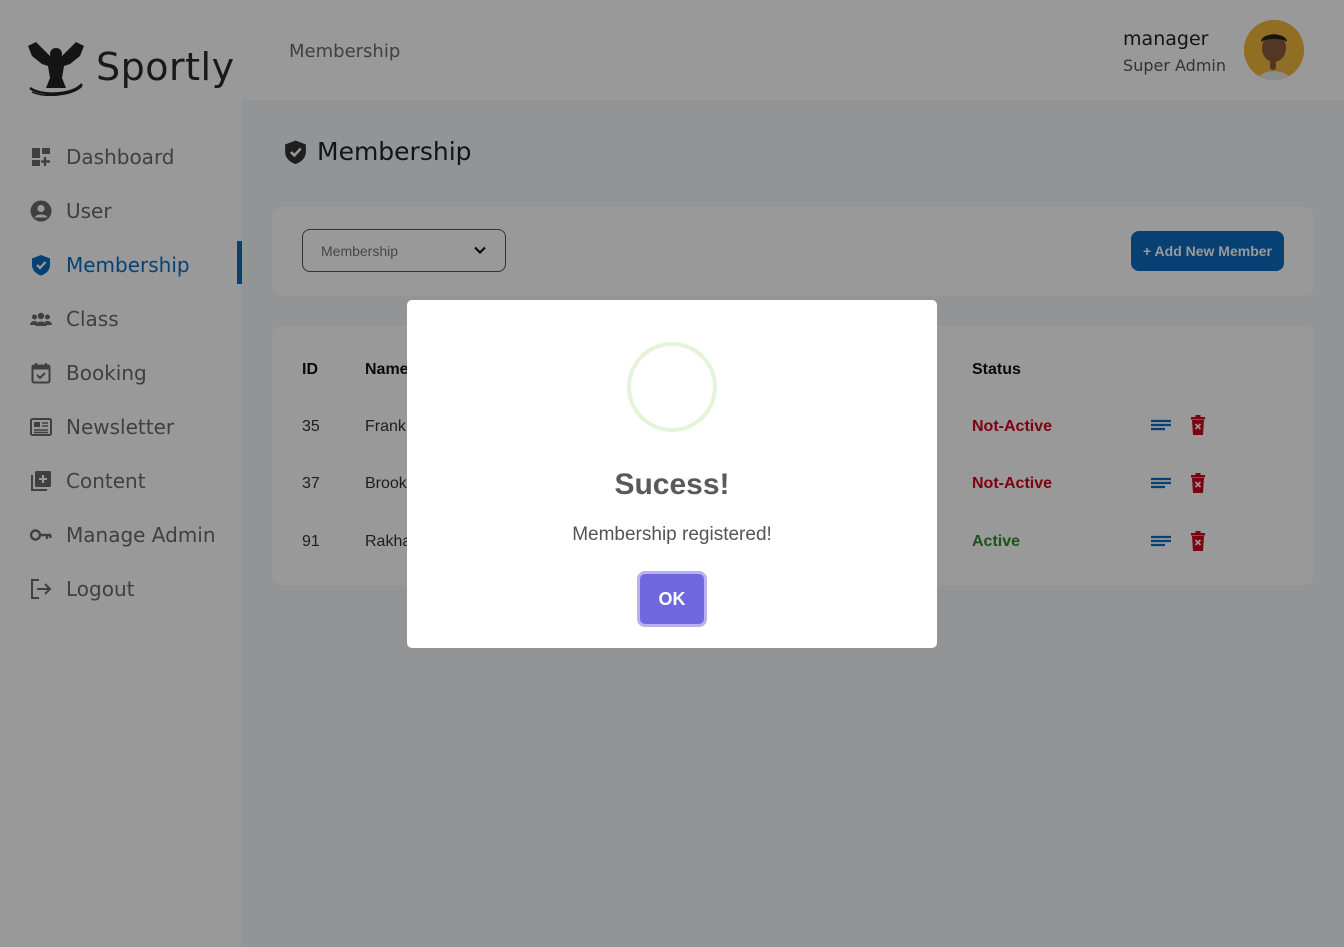 The width and height of the screenshot is (1344, 947). What do you see at coordinates (672, 484) in the screenshot?
I see `dialog-title: Sucess!` at bounding box center [672, 484].